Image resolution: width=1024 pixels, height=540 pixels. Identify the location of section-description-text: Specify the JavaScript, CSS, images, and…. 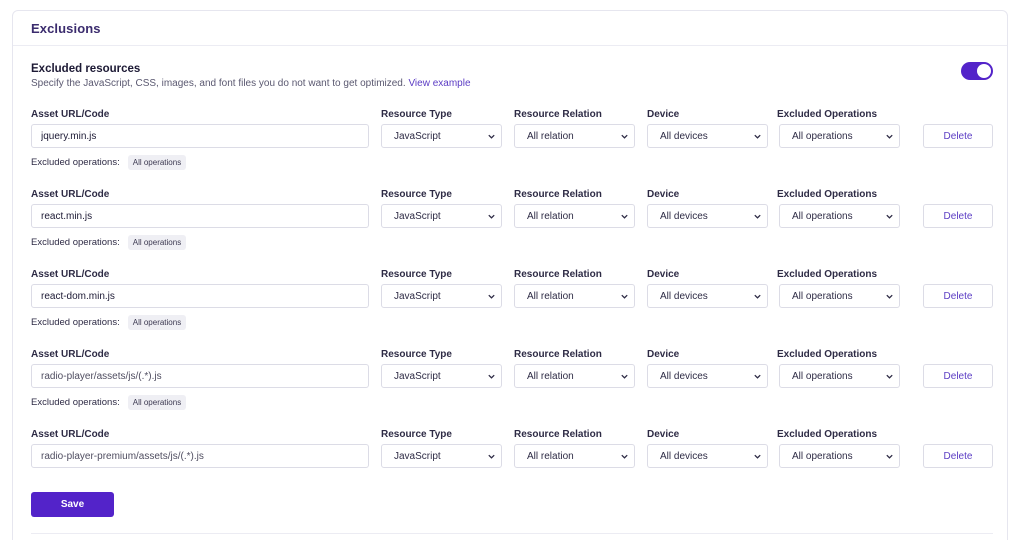
(218, 83).